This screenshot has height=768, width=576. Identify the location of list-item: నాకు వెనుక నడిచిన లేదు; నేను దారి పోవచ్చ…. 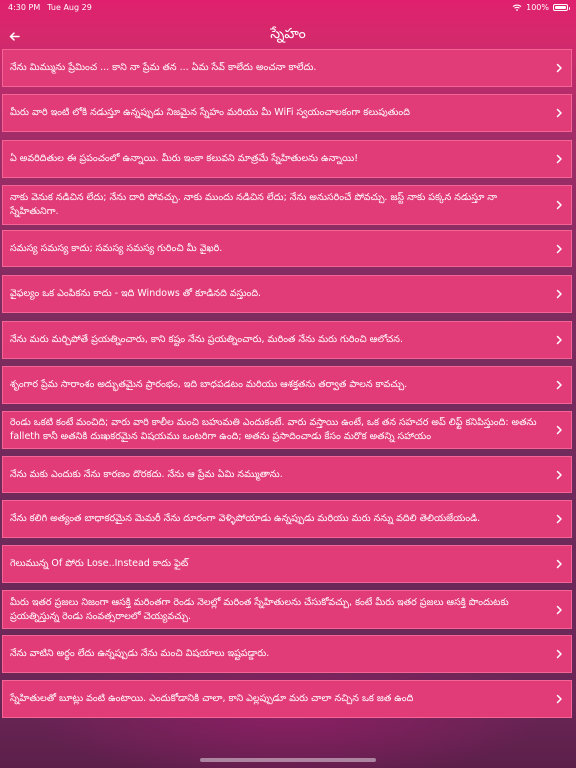
(287, 205).